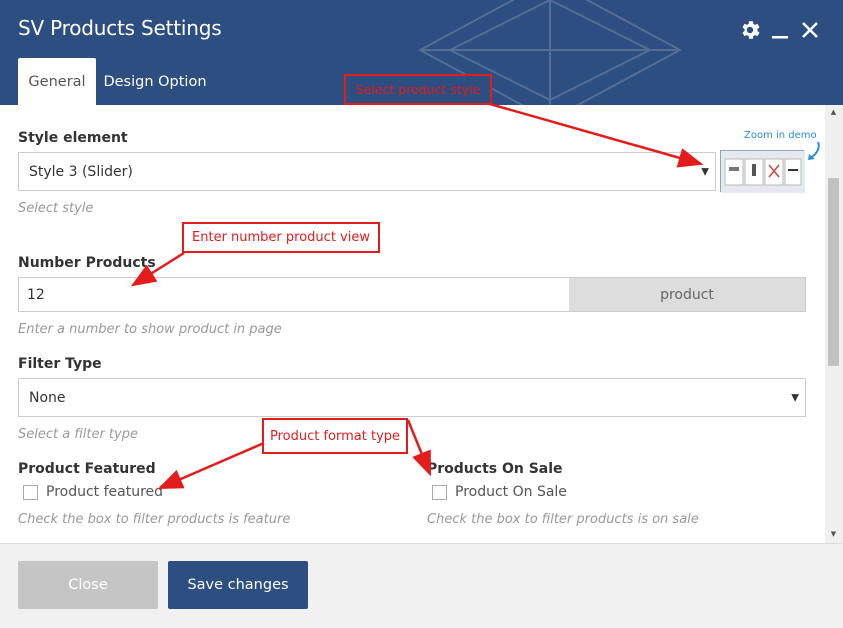 The image size is (843, 628). Describe the element at coordinates (150, 329) in the screenshot. I see `number-products-hint: Enter a number to show product in page` at that location.